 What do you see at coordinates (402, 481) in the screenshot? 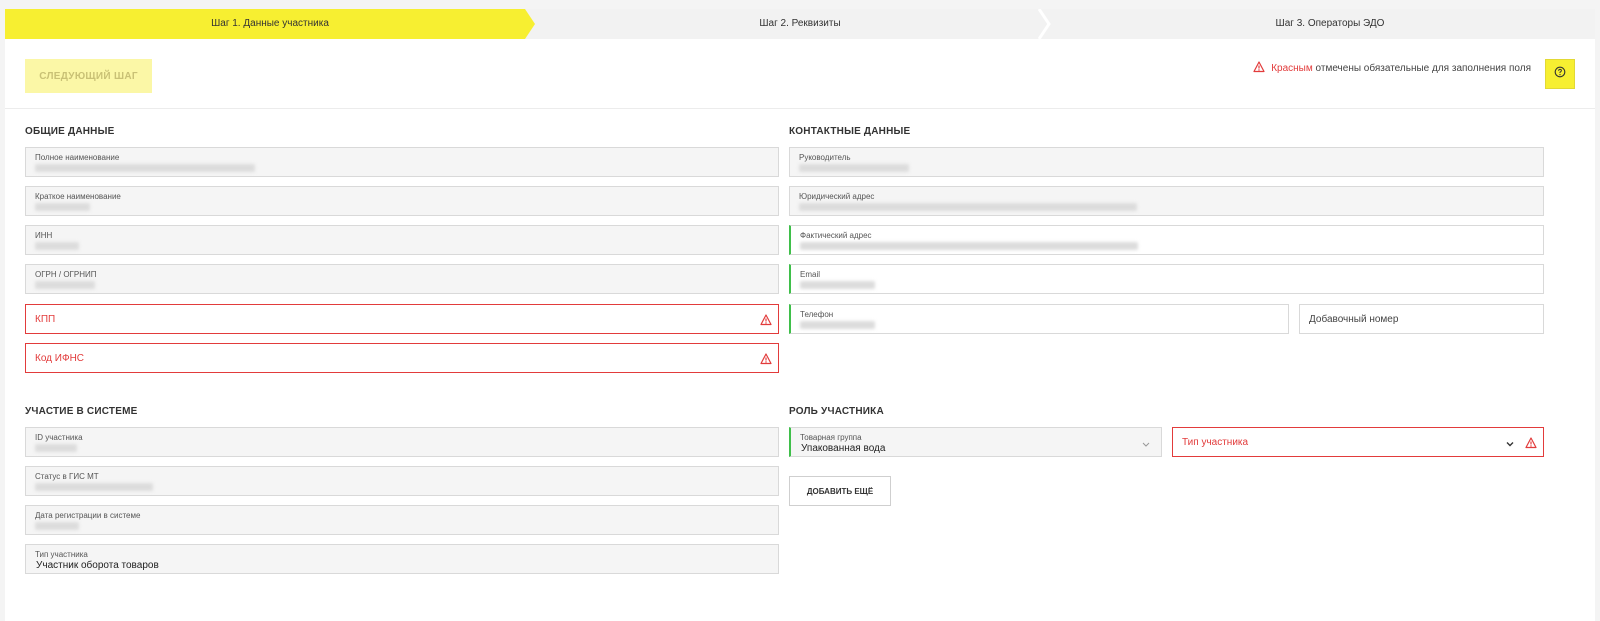
I see `gis-status-field: Статус в ГИС МТ` at bounding box center [402, 481].